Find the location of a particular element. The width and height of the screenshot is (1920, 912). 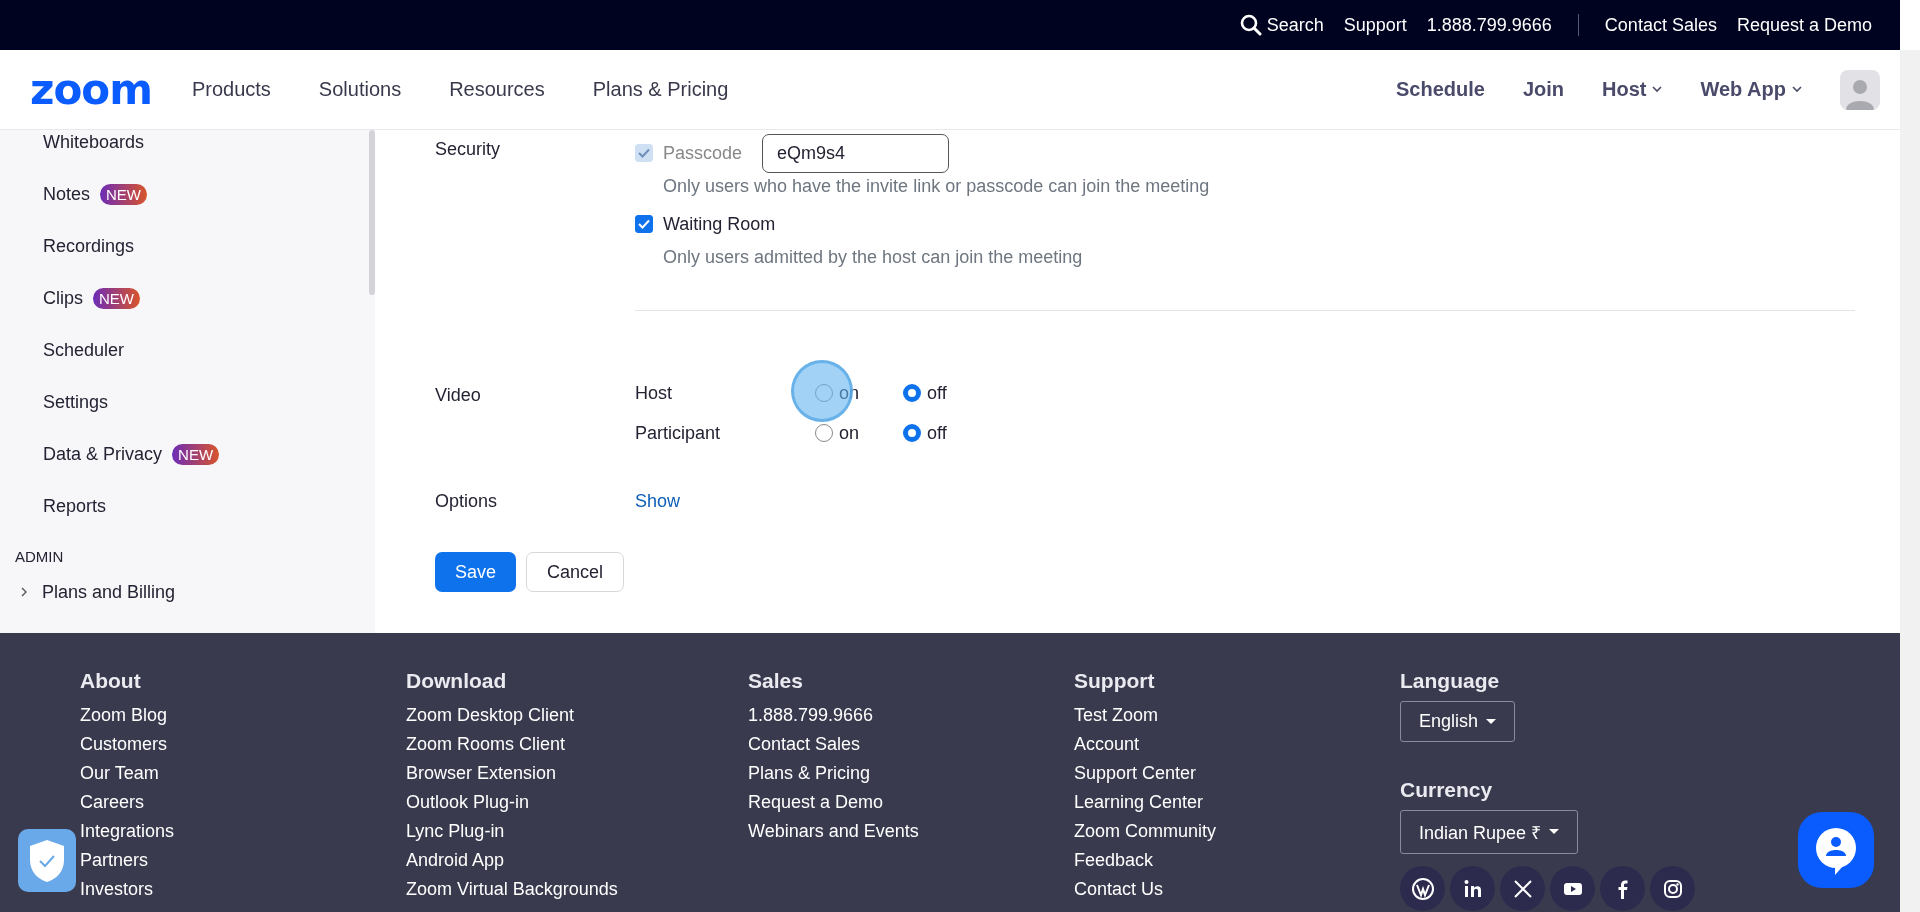

option-label: Host is located at coordinates (654, 393).